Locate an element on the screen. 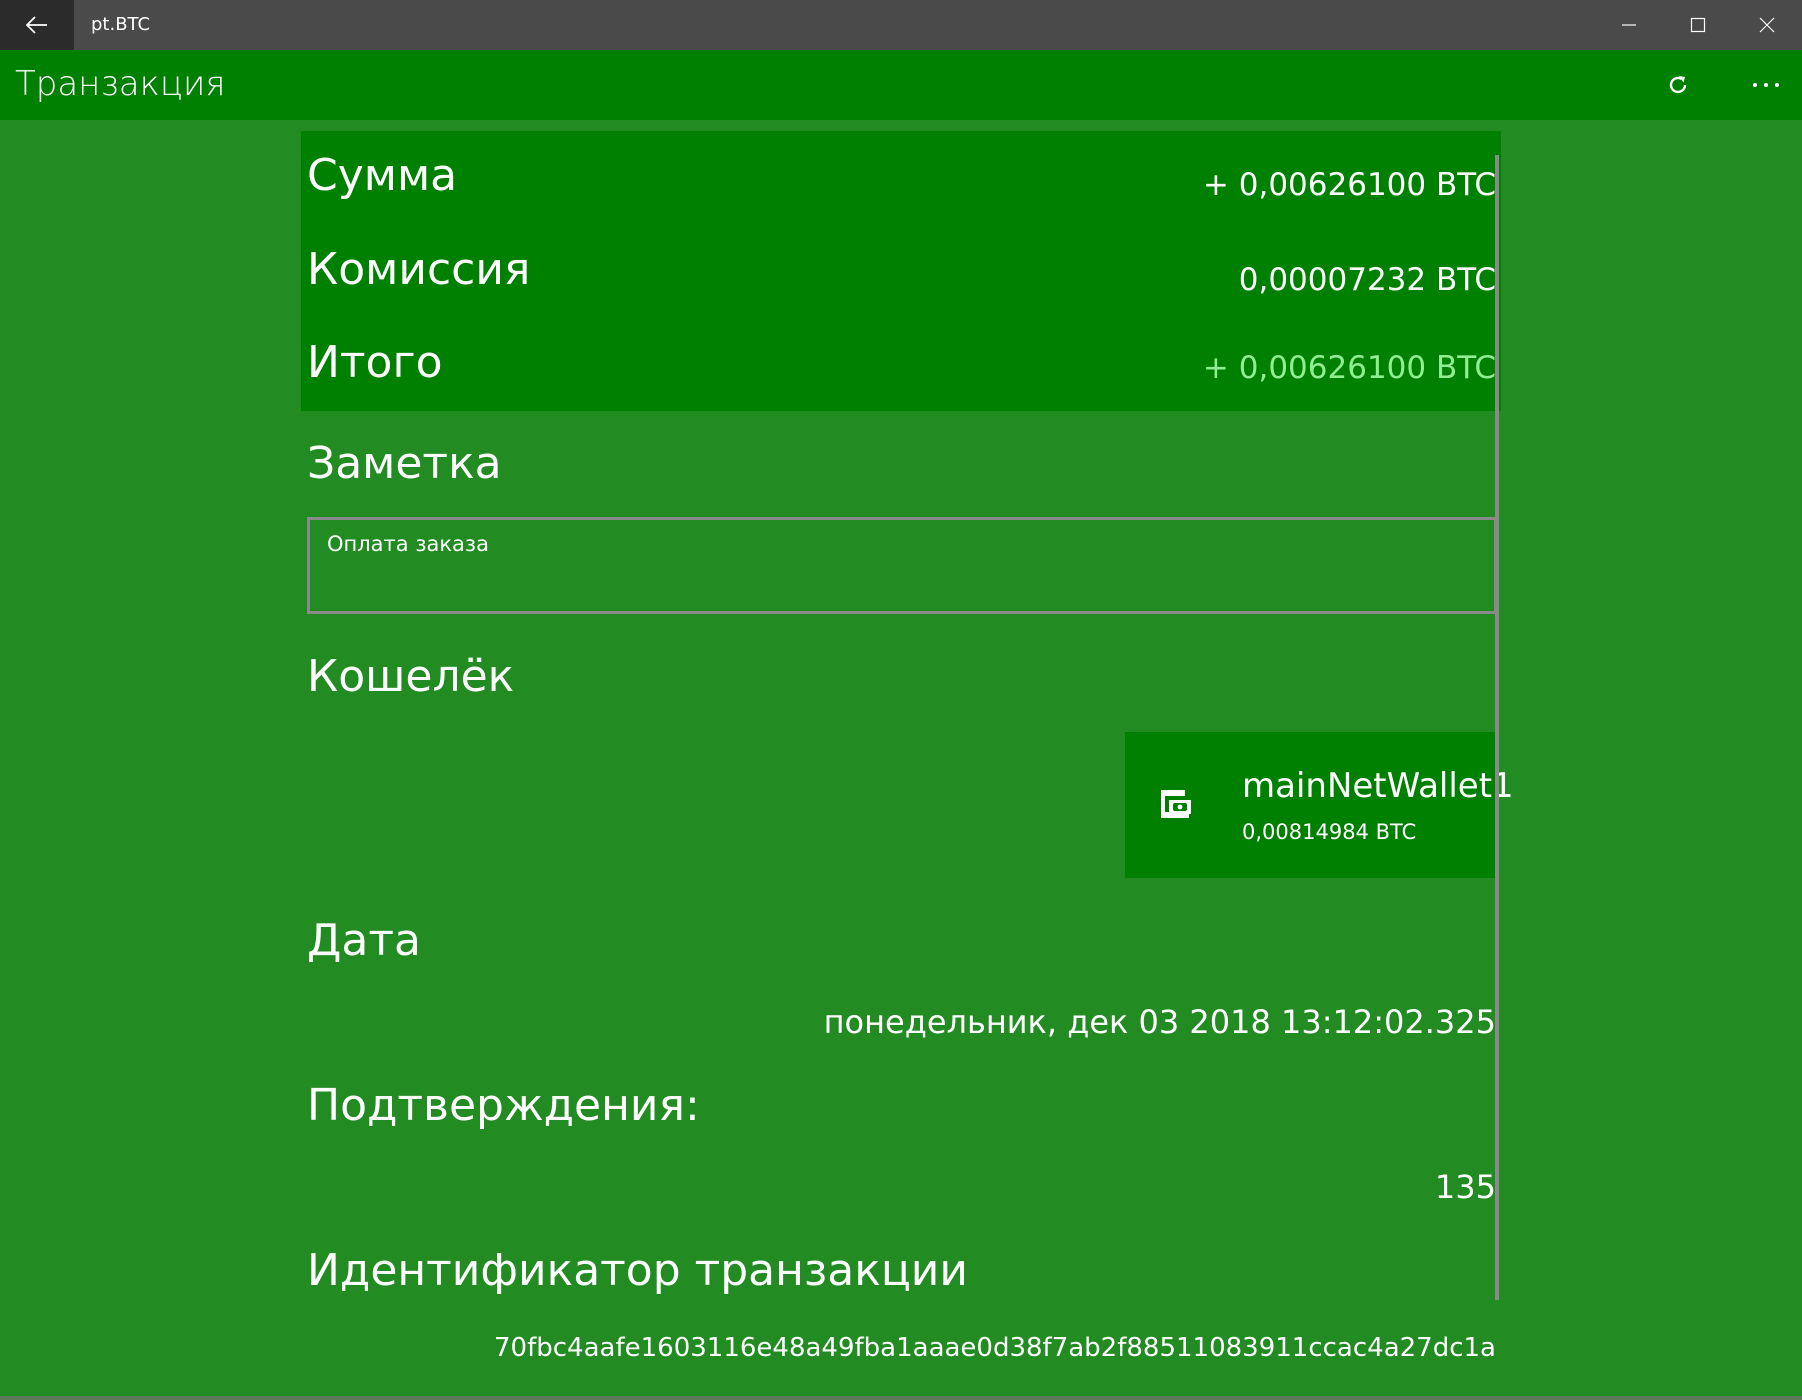 The image size is (1802, 1400). minimize-icon is located at coordinates (1628, 25).